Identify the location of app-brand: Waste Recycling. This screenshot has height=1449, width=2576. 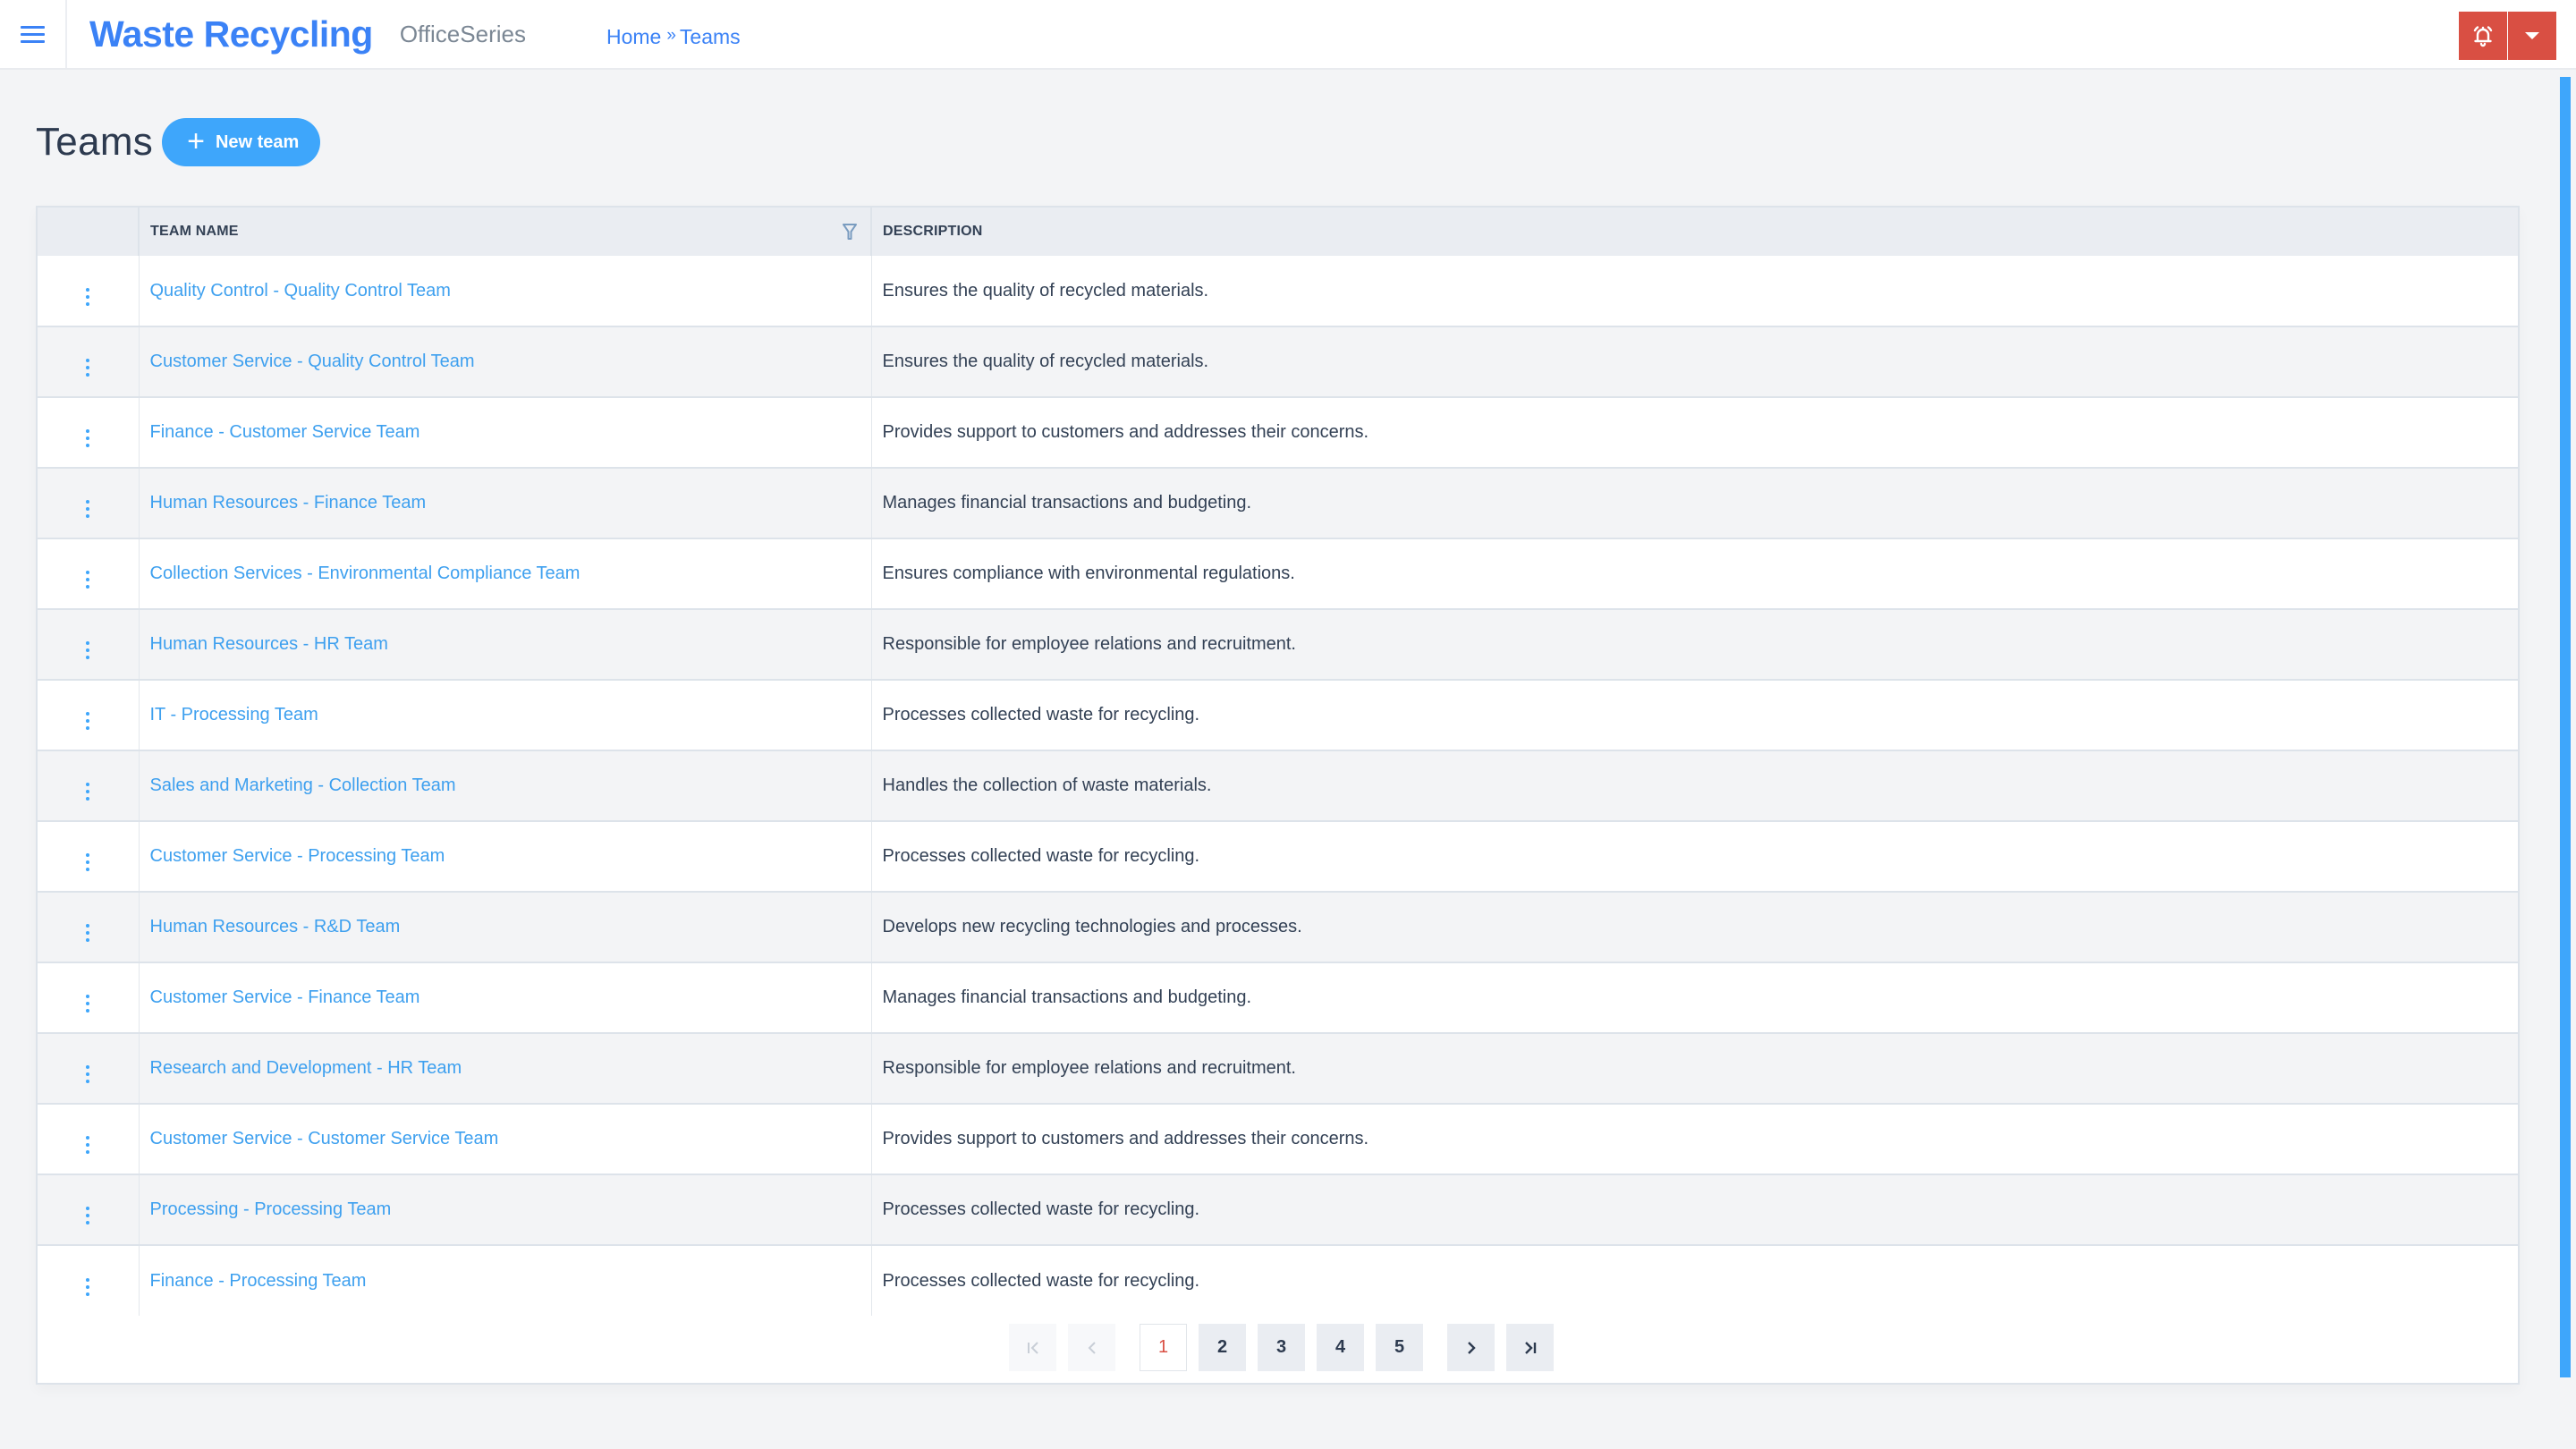
(231, 34).